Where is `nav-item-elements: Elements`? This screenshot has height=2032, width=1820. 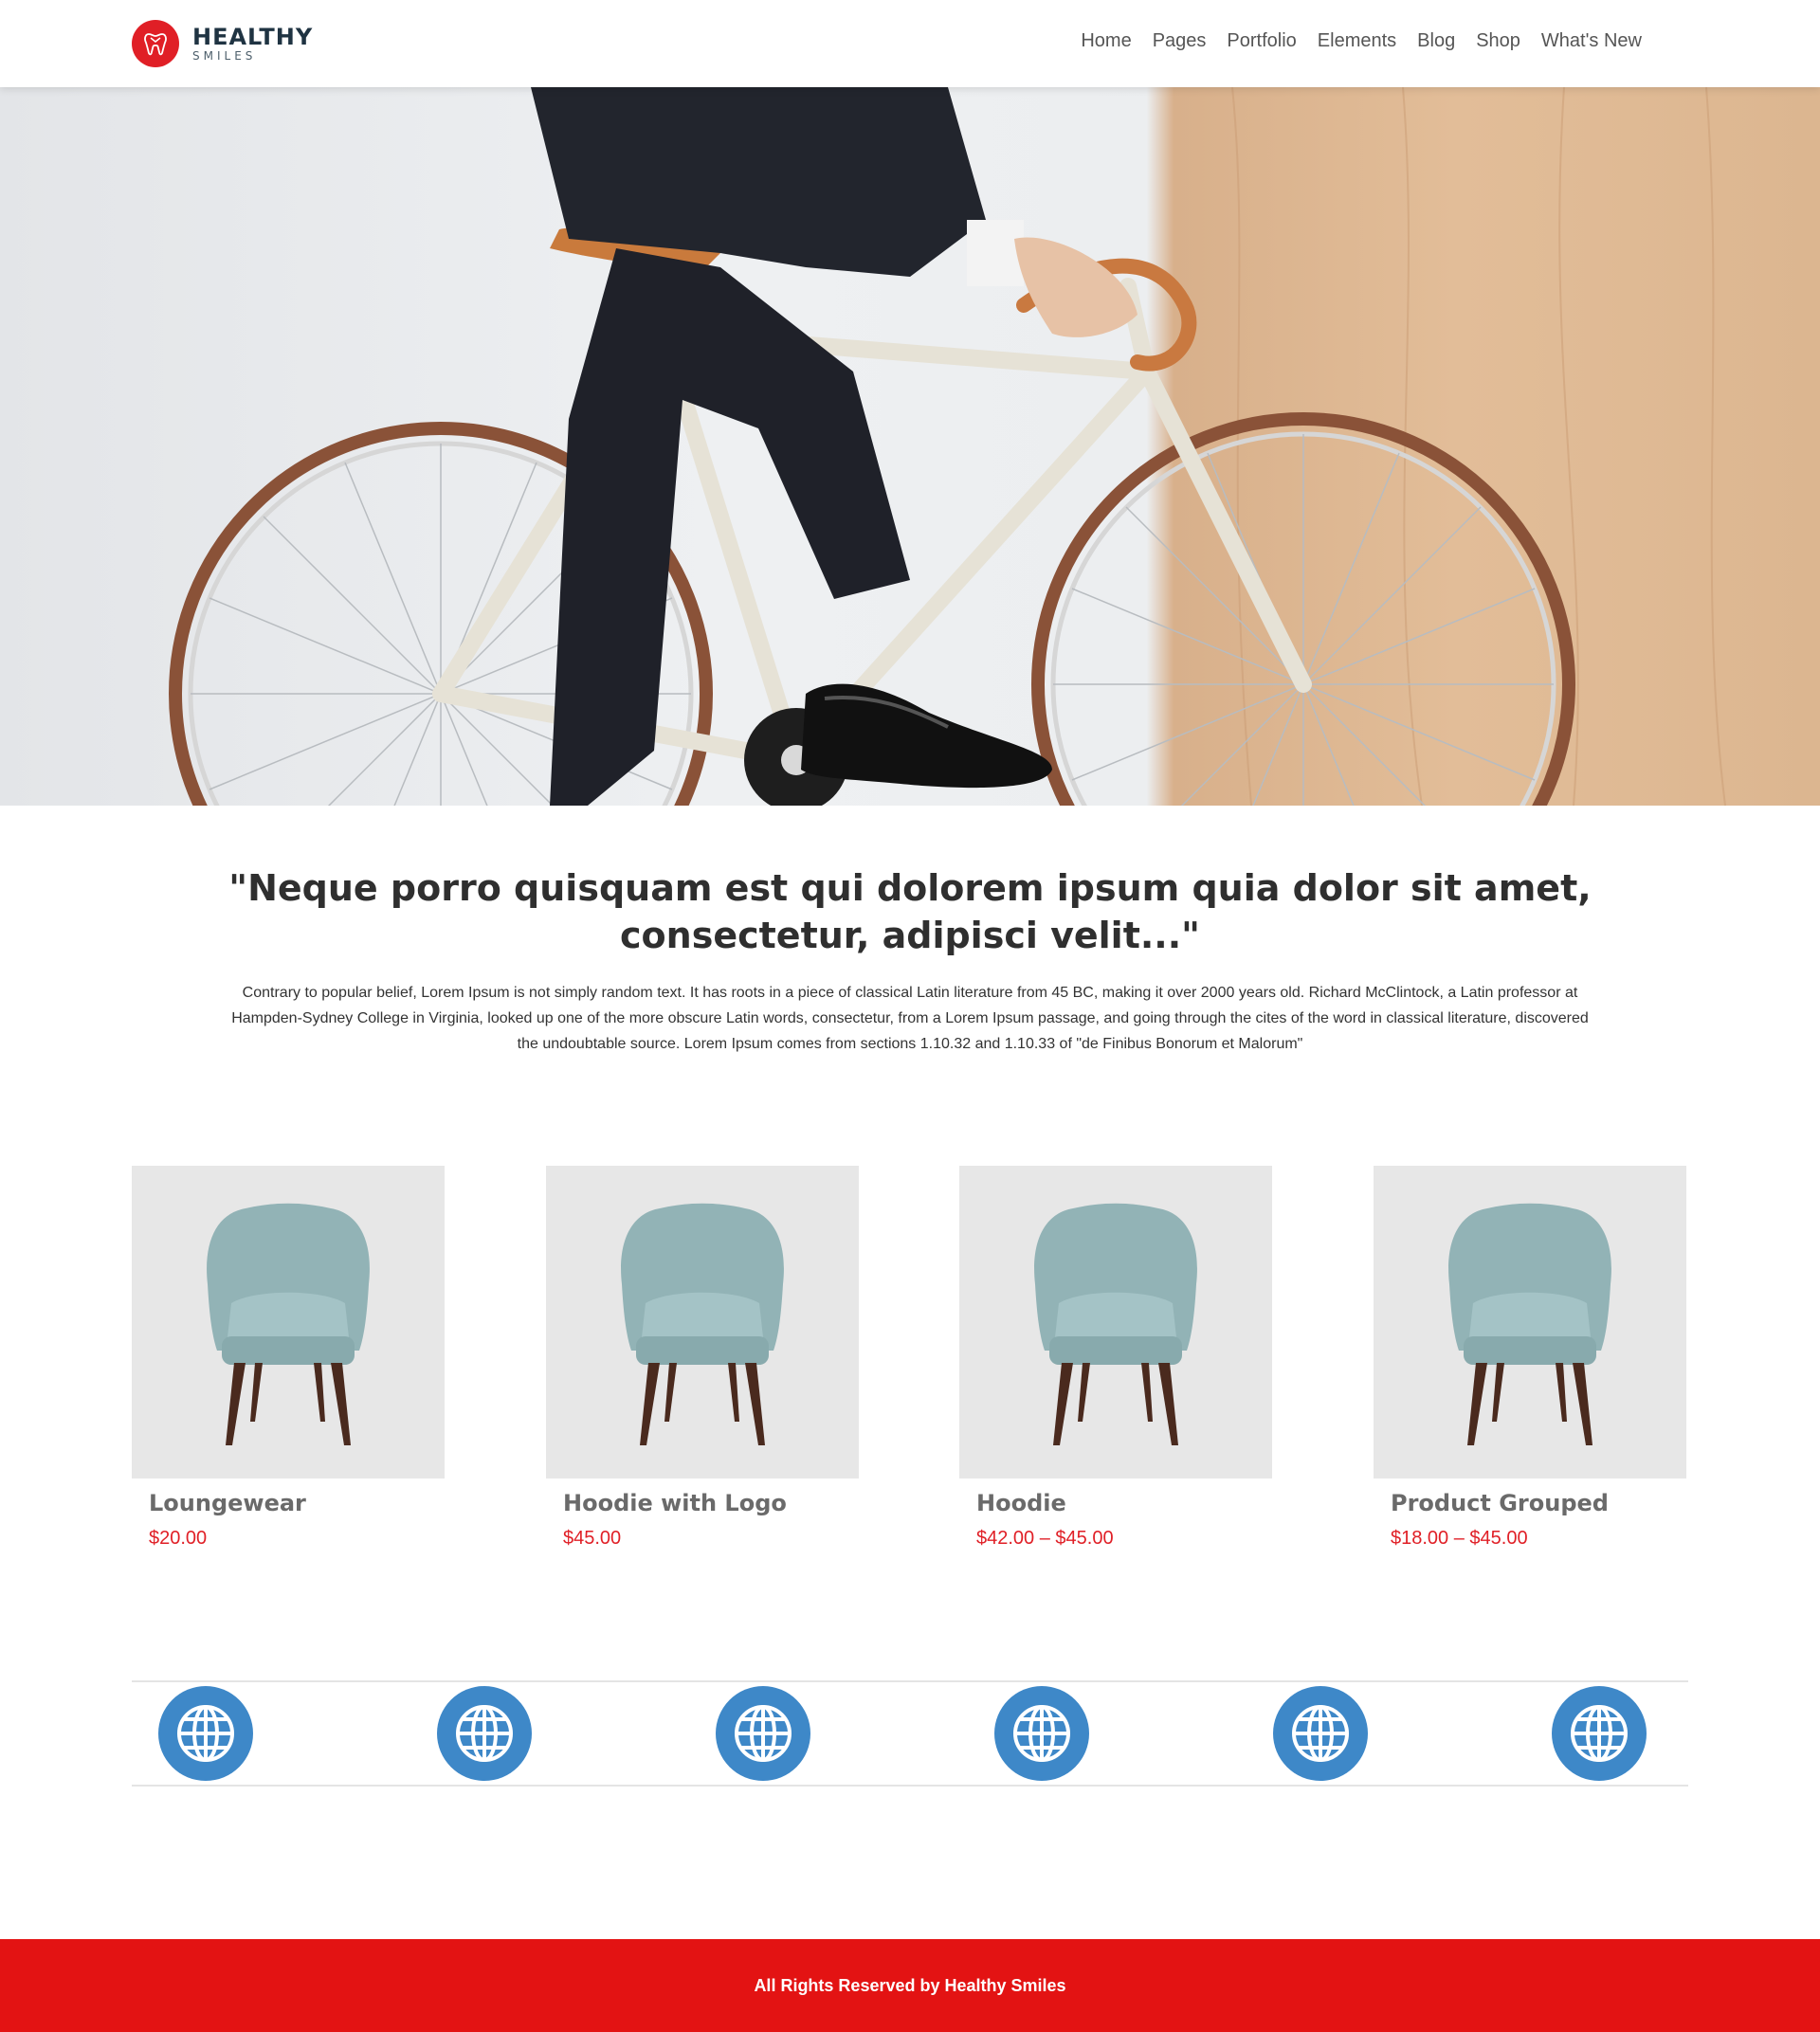 nav-item-elements: Elements is located at coordinates (1357, 41).